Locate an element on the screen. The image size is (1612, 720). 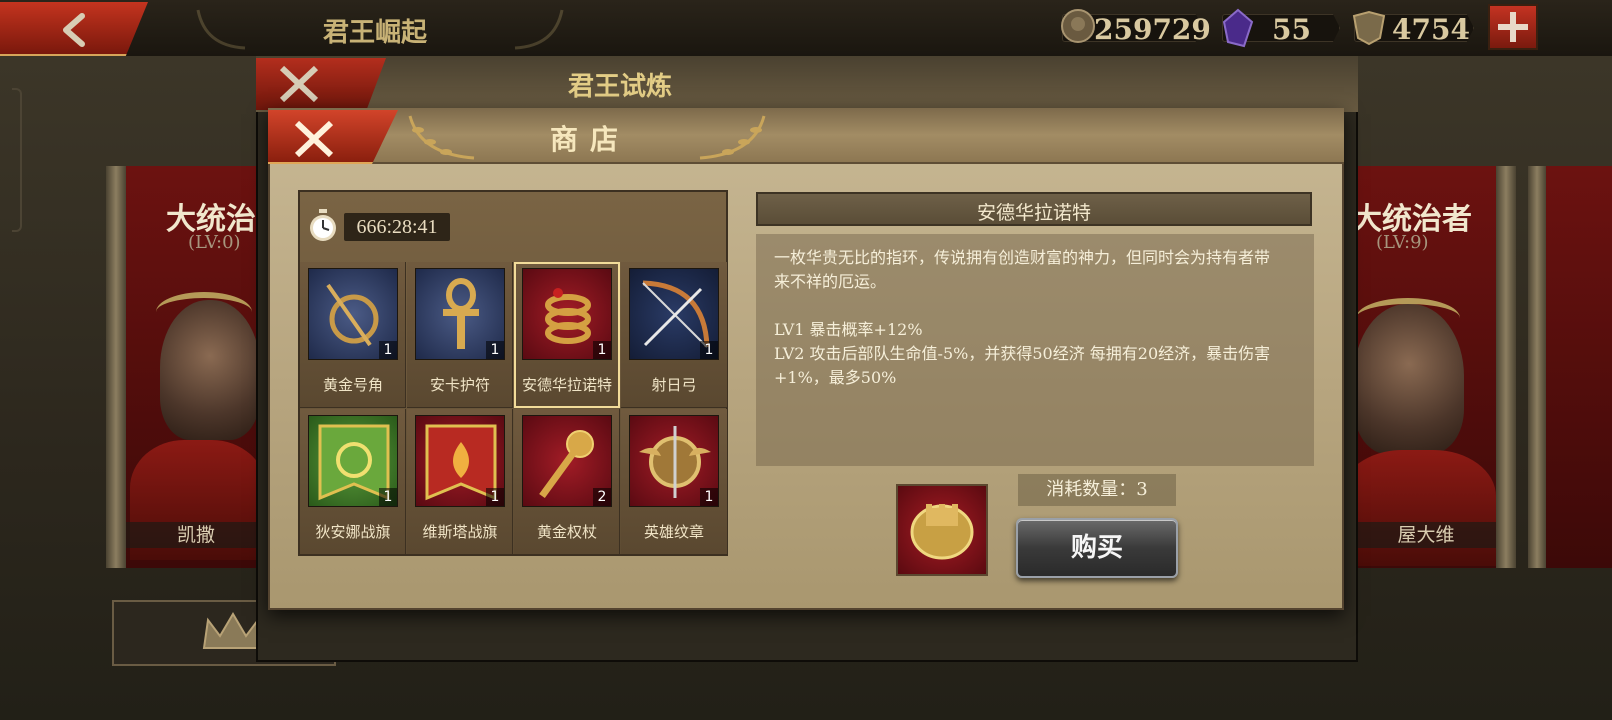
hero-cloak is located at coordinates (1418, 508).